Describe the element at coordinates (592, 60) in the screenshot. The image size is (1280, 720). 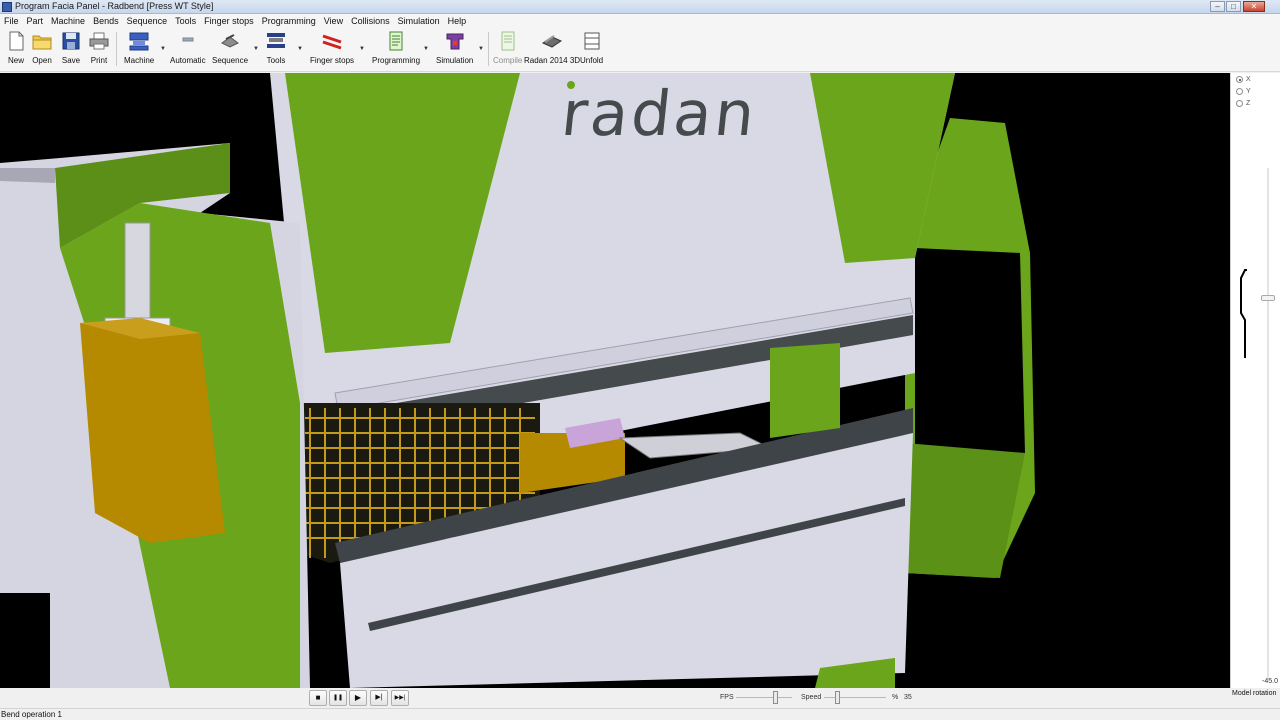
I see `unfold-label: Unfold` at that location.